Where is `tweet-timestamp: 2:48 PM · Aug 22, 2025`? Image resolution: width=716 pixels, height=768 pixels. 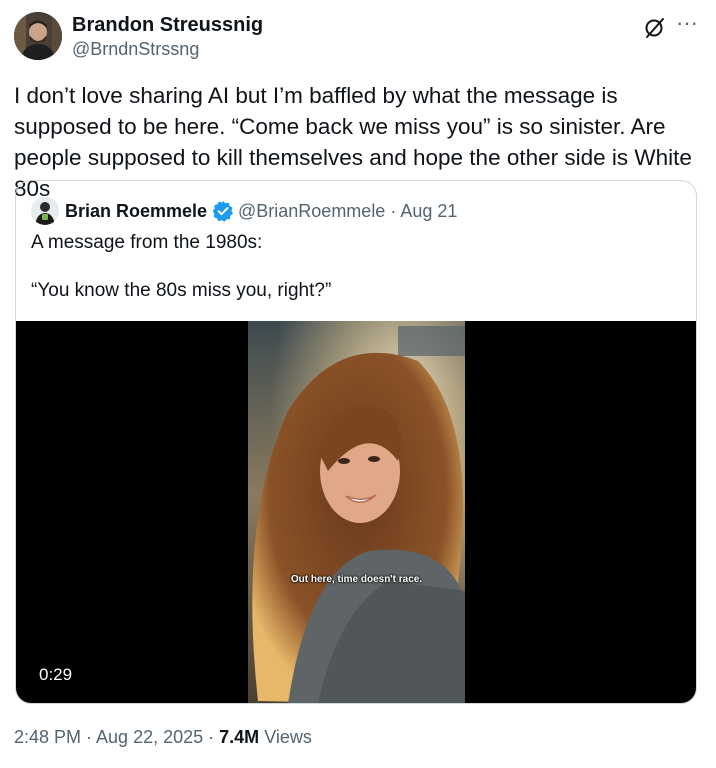
tweet-timestamp: 2:48 PM · Aug 22, 2025 is located at coordinates (108, 737).